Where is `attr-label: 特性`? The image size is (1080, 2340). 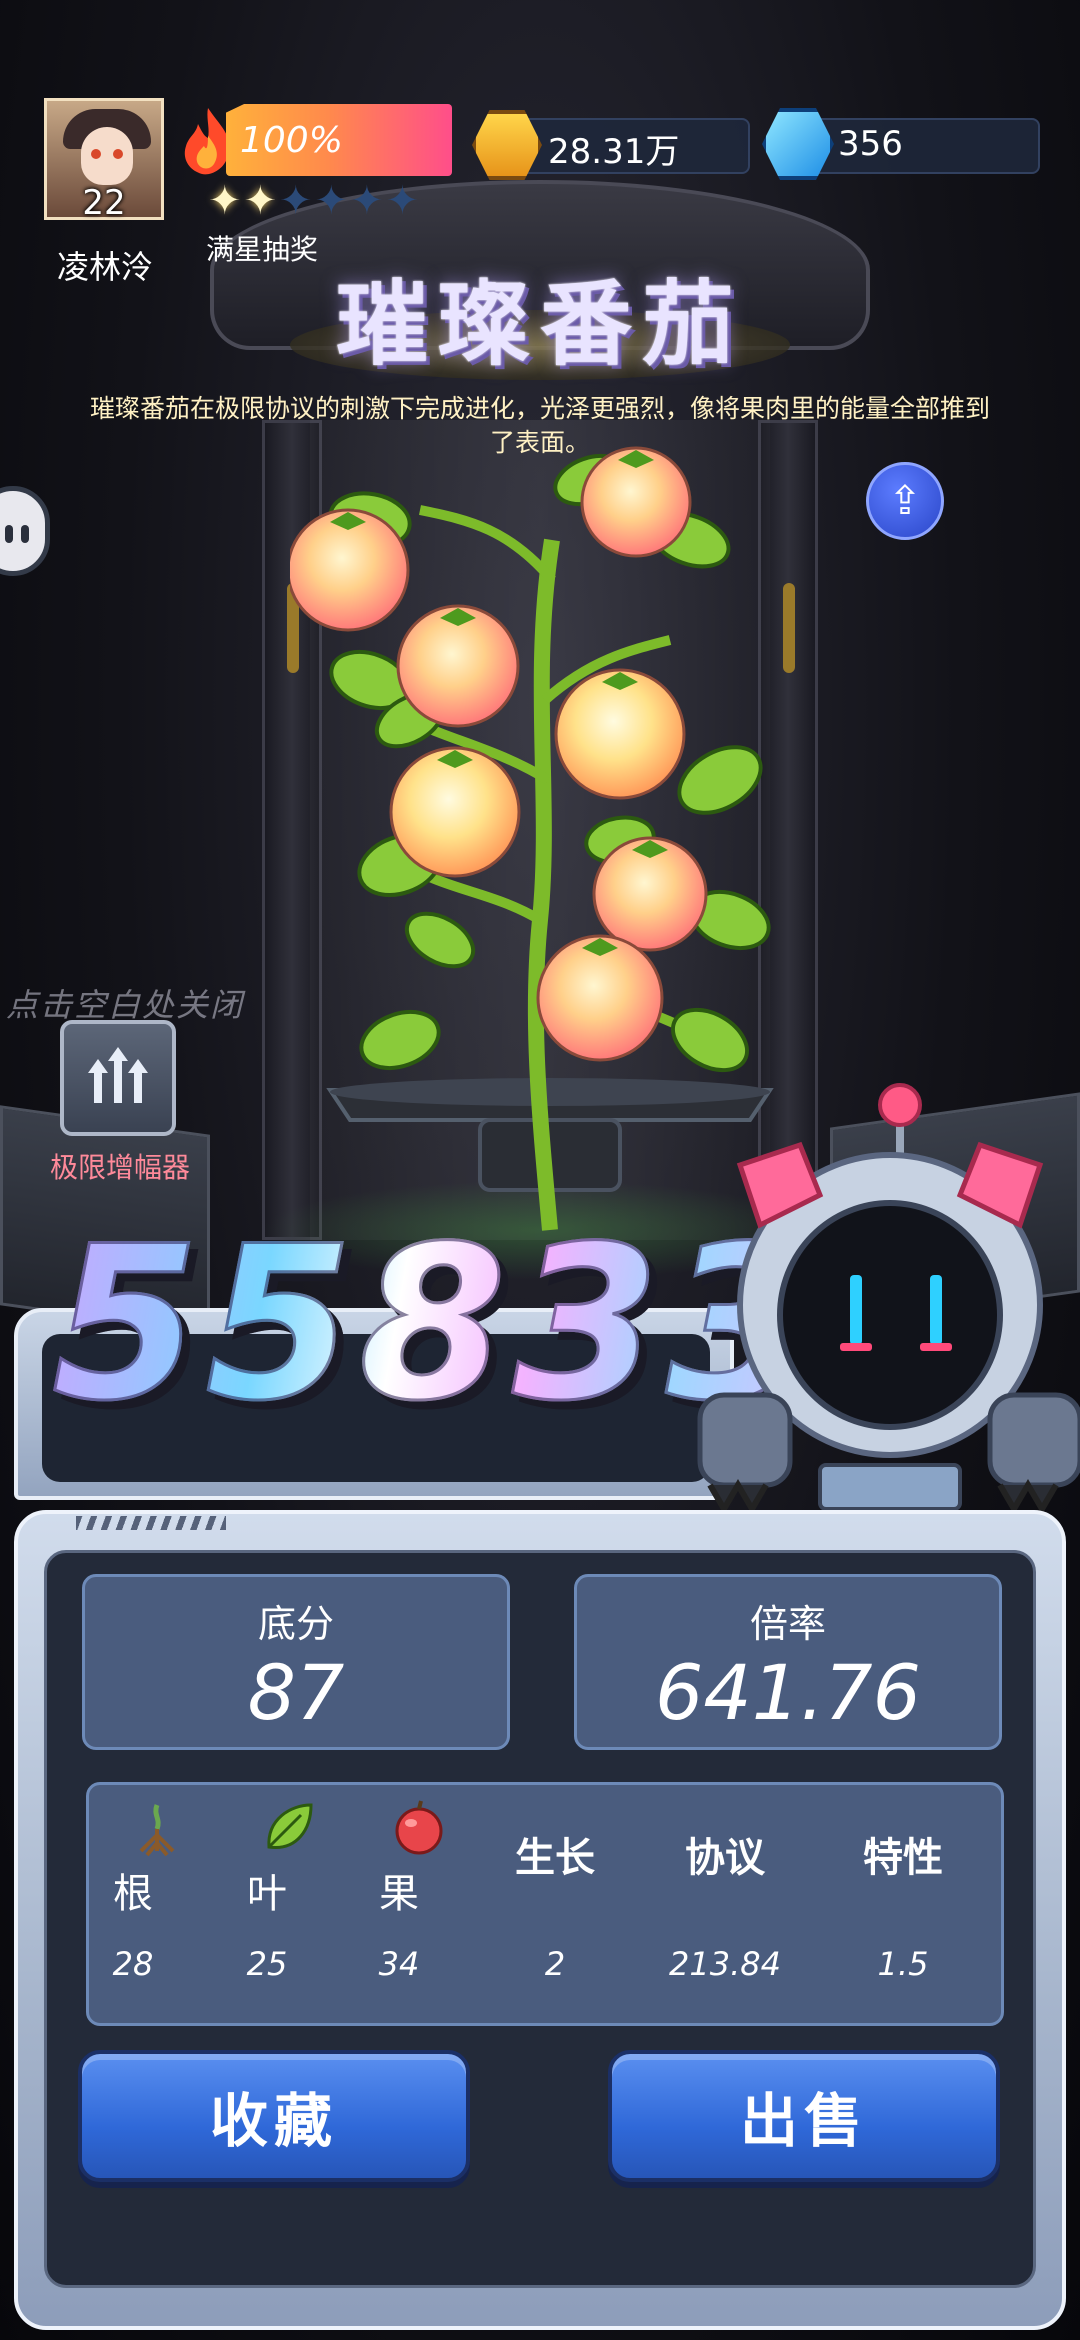
attr-label: 特性 is located at coordinates (903, 1858).